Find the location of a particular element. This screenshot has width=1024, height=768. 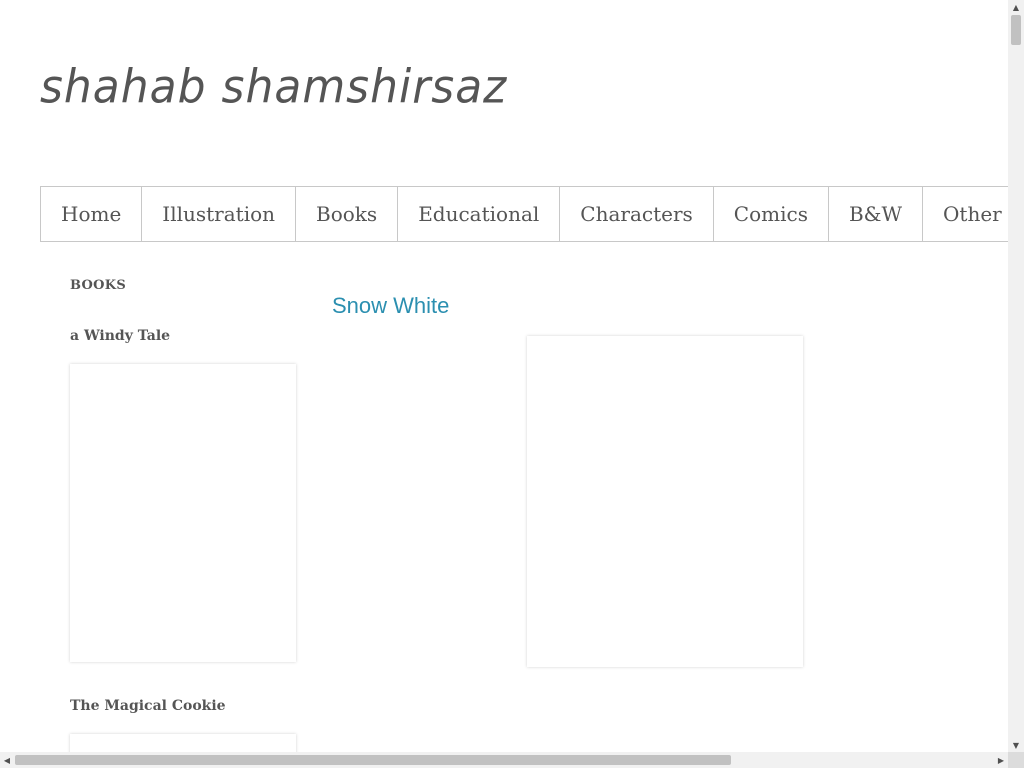

nav-item-books: Books is located at coordinates (347, 214).